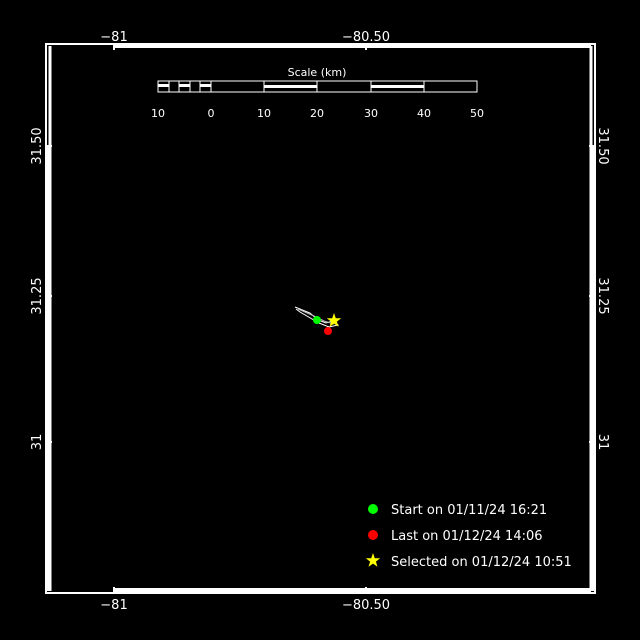  Describe the element at coordinates (158, 113) in the screenshot. I see `scale-tick-1: 10` at that location.